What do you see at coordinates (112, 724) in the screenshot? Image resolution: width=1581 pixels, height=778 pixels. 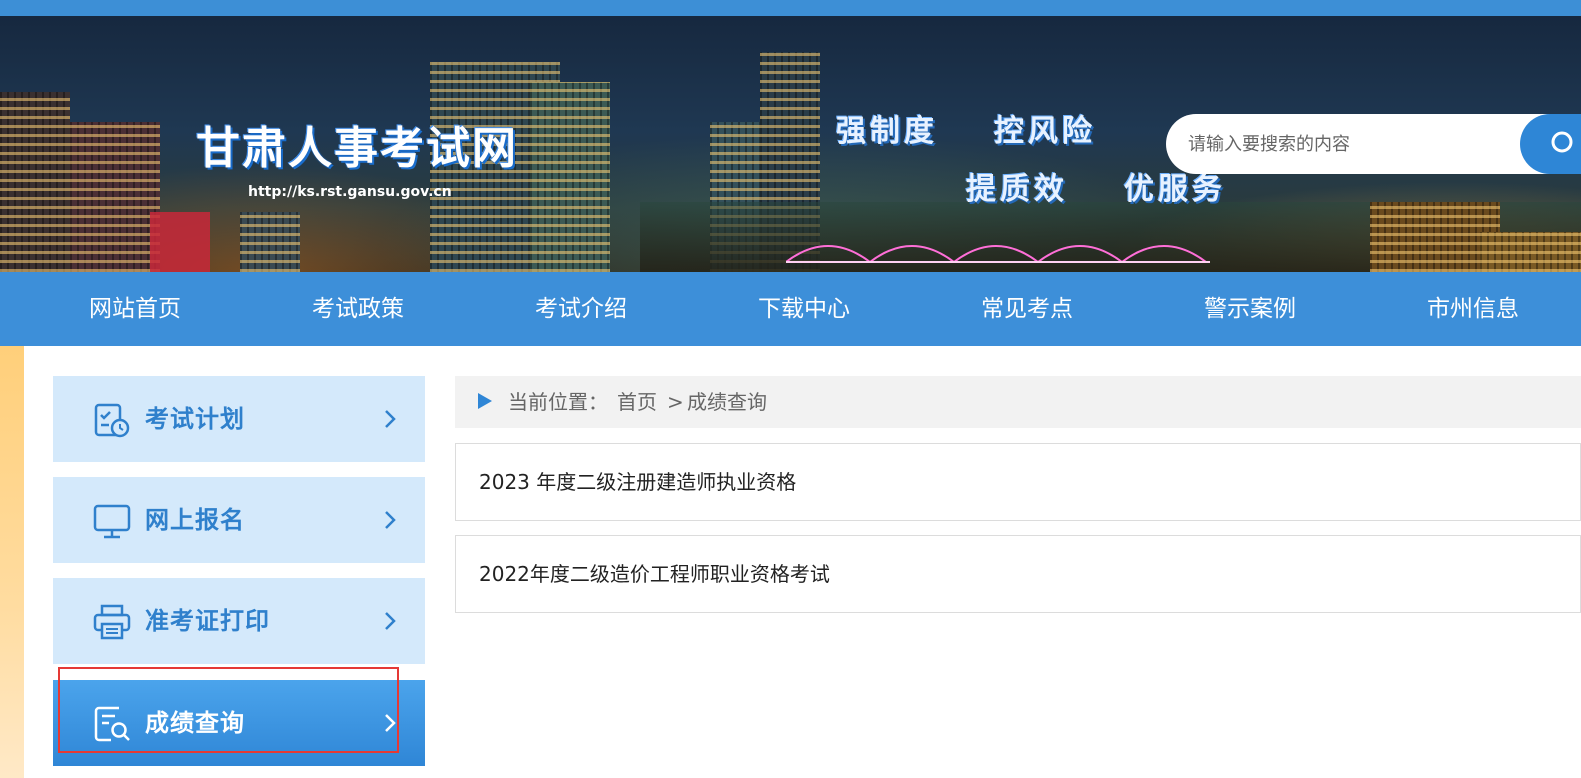 I see `score-search-icon` at bounding box center [112, 724].